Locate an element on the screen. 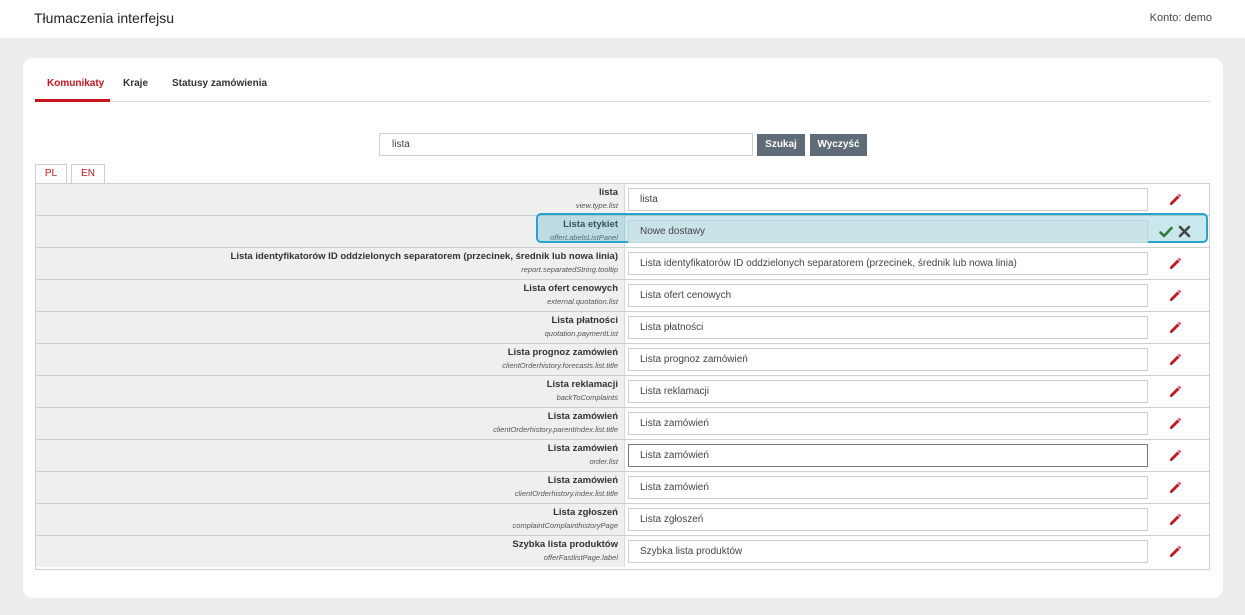  page-title: Tłumaczenia interfejsu is located at coordinates (104, 18).